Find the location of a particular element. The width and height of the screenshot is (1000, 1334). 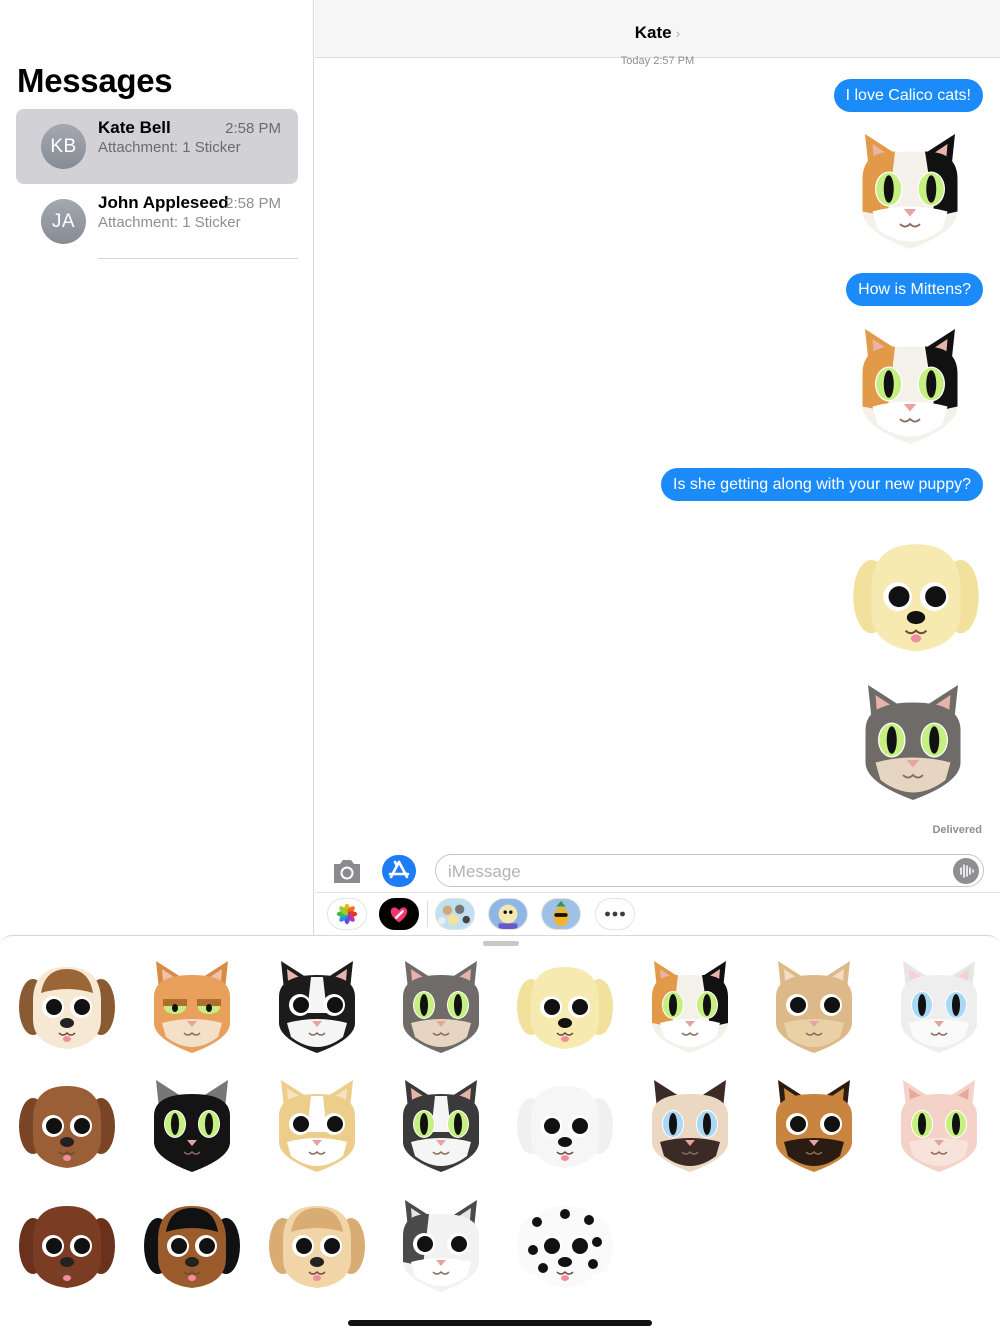

chevron-right-icon: › is located at coordinates (678, 33).